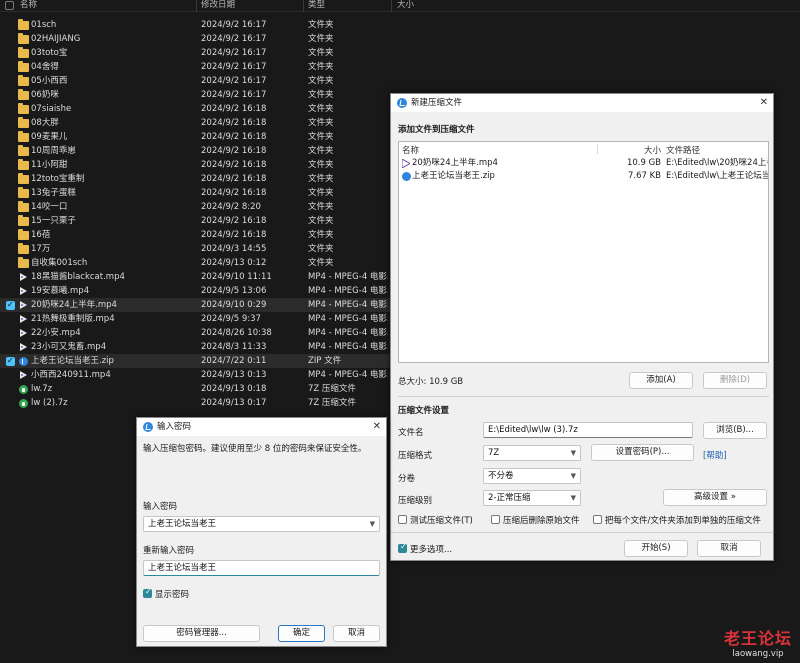  What do you see at coordinates (234, 249) in the screenshot?
I see `file-date: 2024/9/3 14:55` at bounding box center [234, 249].